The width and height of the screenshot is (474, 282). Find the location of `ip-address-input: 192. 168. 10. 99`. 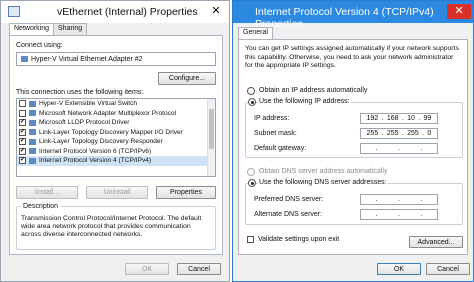

ip-address-input: 192. 168. 10. 99 is located at coordinates (399, 118).